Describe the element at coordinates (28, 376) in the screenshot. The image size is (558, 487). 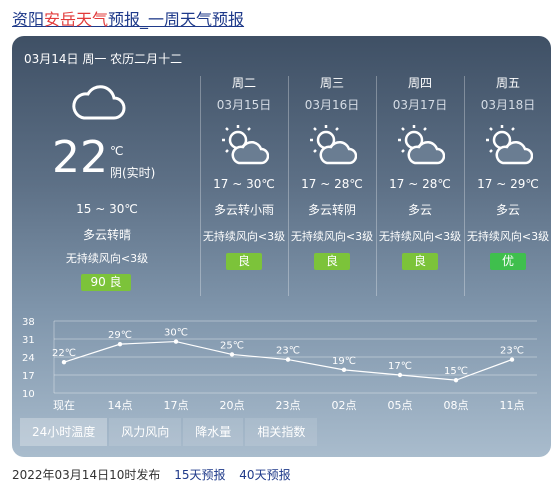
I see `y-tick-label: 17` at that location.